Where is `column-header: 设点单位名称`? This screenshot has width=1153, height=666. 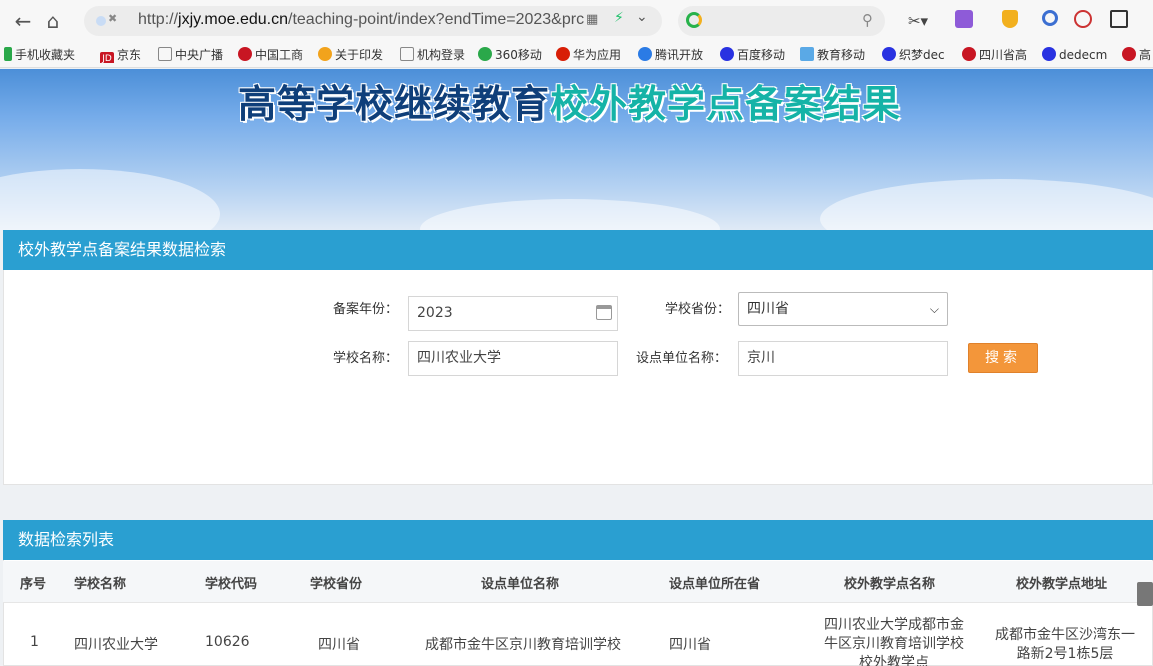
column-header: 设点单位名称 is located at coordinates (520, 584).